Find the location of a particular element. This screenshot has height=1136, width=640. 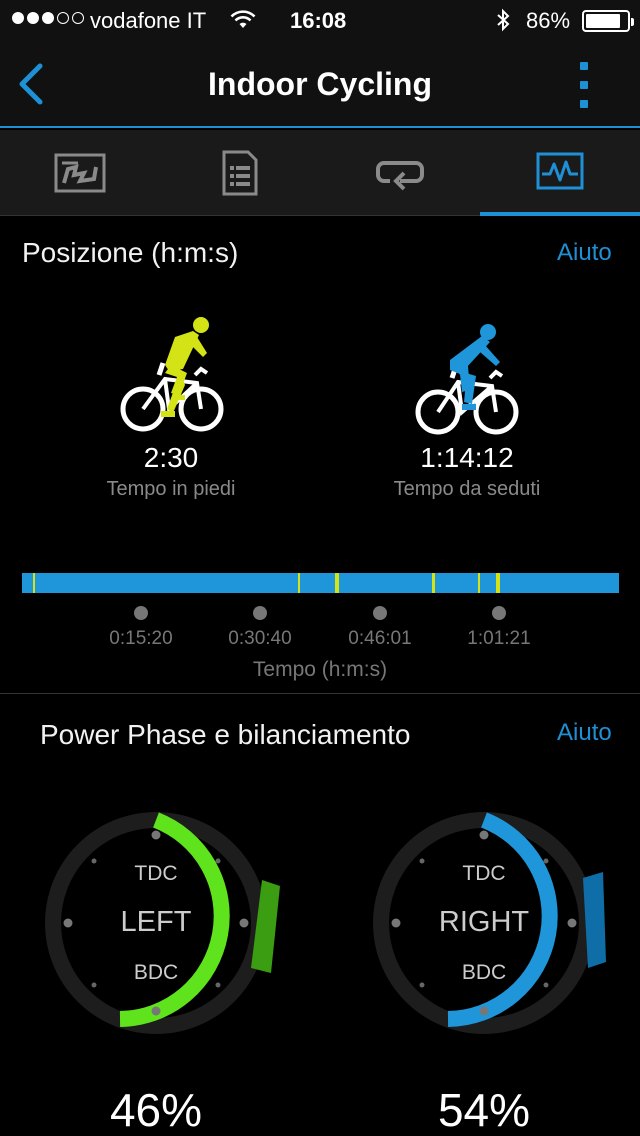

bluetooth-icon is located at coordinates (503, 23).